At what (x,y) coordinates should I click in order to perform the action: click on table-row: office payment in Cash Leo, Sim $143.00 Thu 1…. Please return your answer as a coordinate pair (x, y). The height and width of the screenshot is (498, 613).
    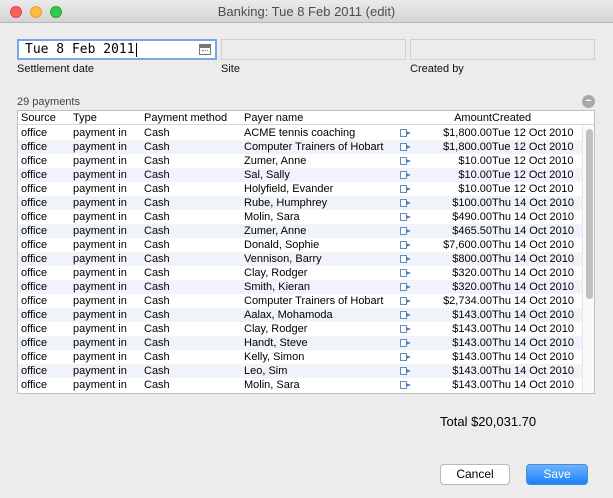
    Looking at the image, I should click on (300, 371).